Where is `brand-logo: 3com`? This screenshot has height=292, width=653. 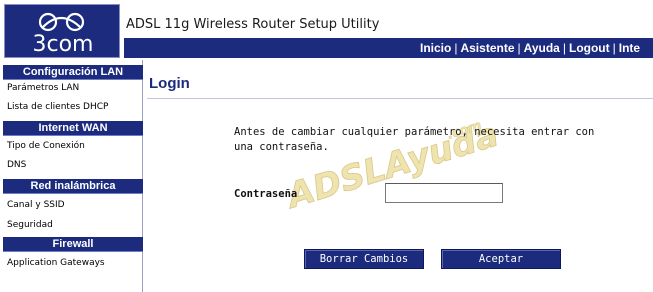
brand-logo: 3com is located at coordinates (62, 31).